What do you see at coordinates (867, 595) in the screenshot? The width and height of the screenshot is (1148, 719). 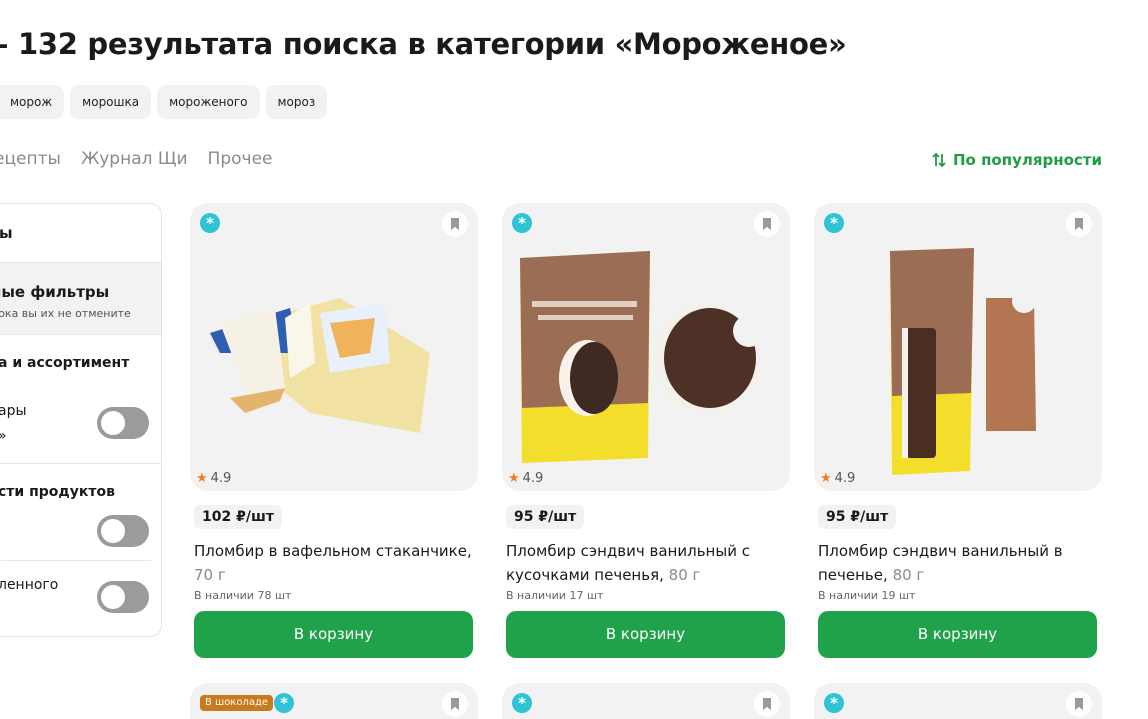 I see `stock-info: В наличии 19 шт` at bounding box center [867, 595].